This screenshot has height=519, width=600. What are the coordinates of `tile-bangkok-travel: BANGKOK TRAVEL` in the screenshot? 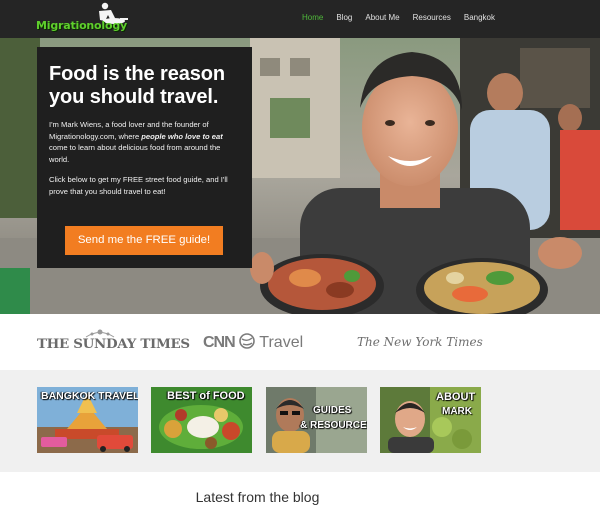 It's located at (87, 420).